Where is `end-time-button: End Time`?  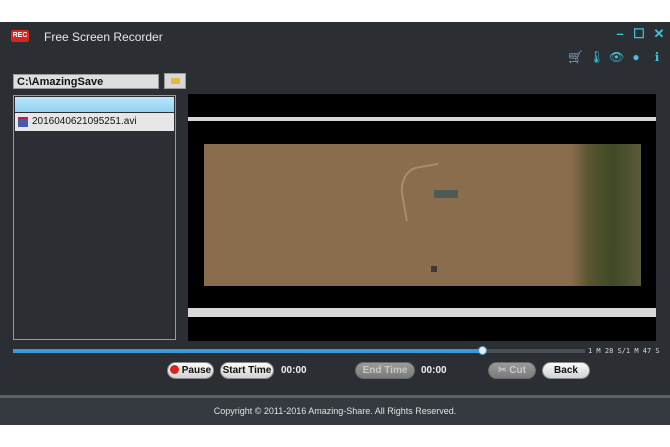 end-time-button: End Time is located at coordinates (385, 370).